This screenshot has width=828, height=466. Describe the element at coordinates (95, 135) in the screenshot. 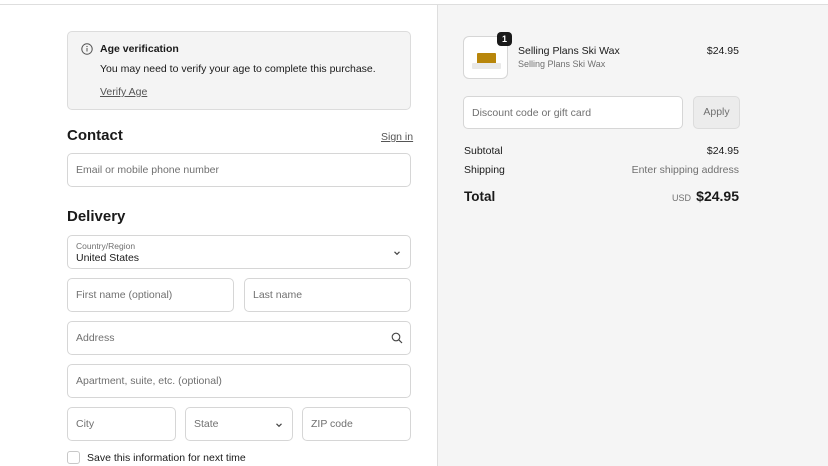

I see `contact-heading: Contact` at that location.